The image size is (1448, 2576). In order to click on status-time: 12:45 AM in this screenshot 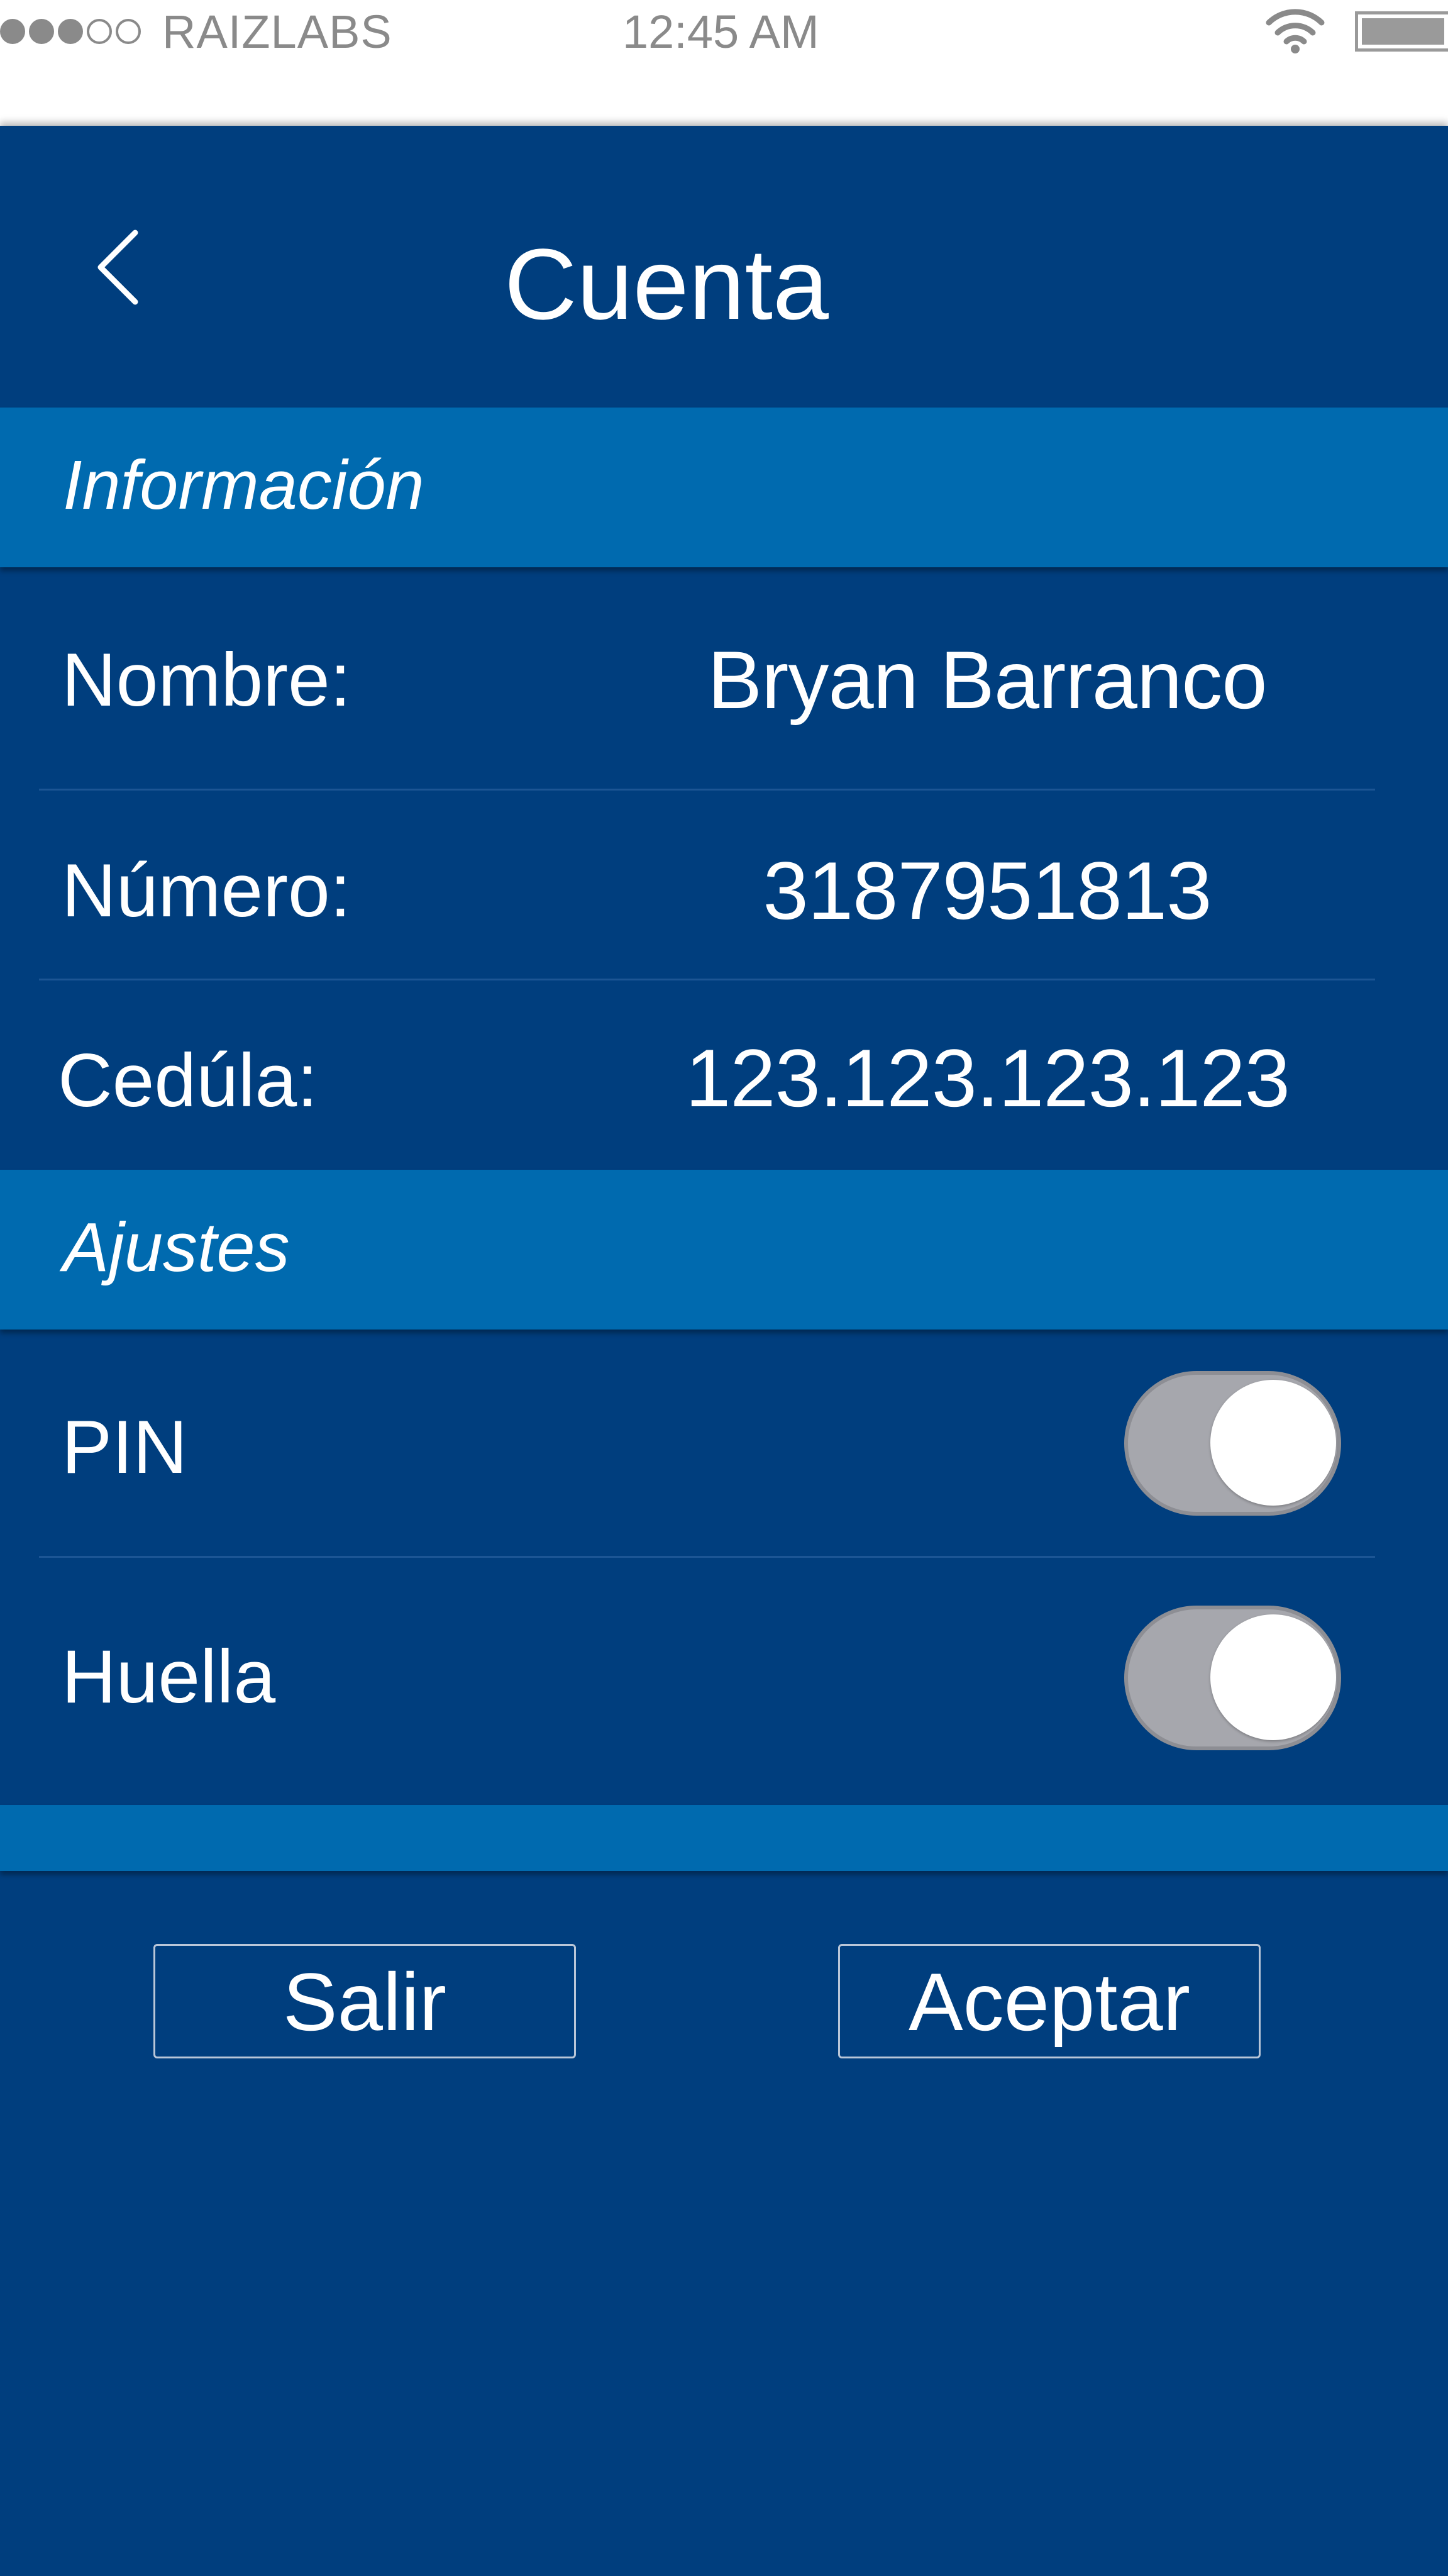, I will do `click(720, 32)`.